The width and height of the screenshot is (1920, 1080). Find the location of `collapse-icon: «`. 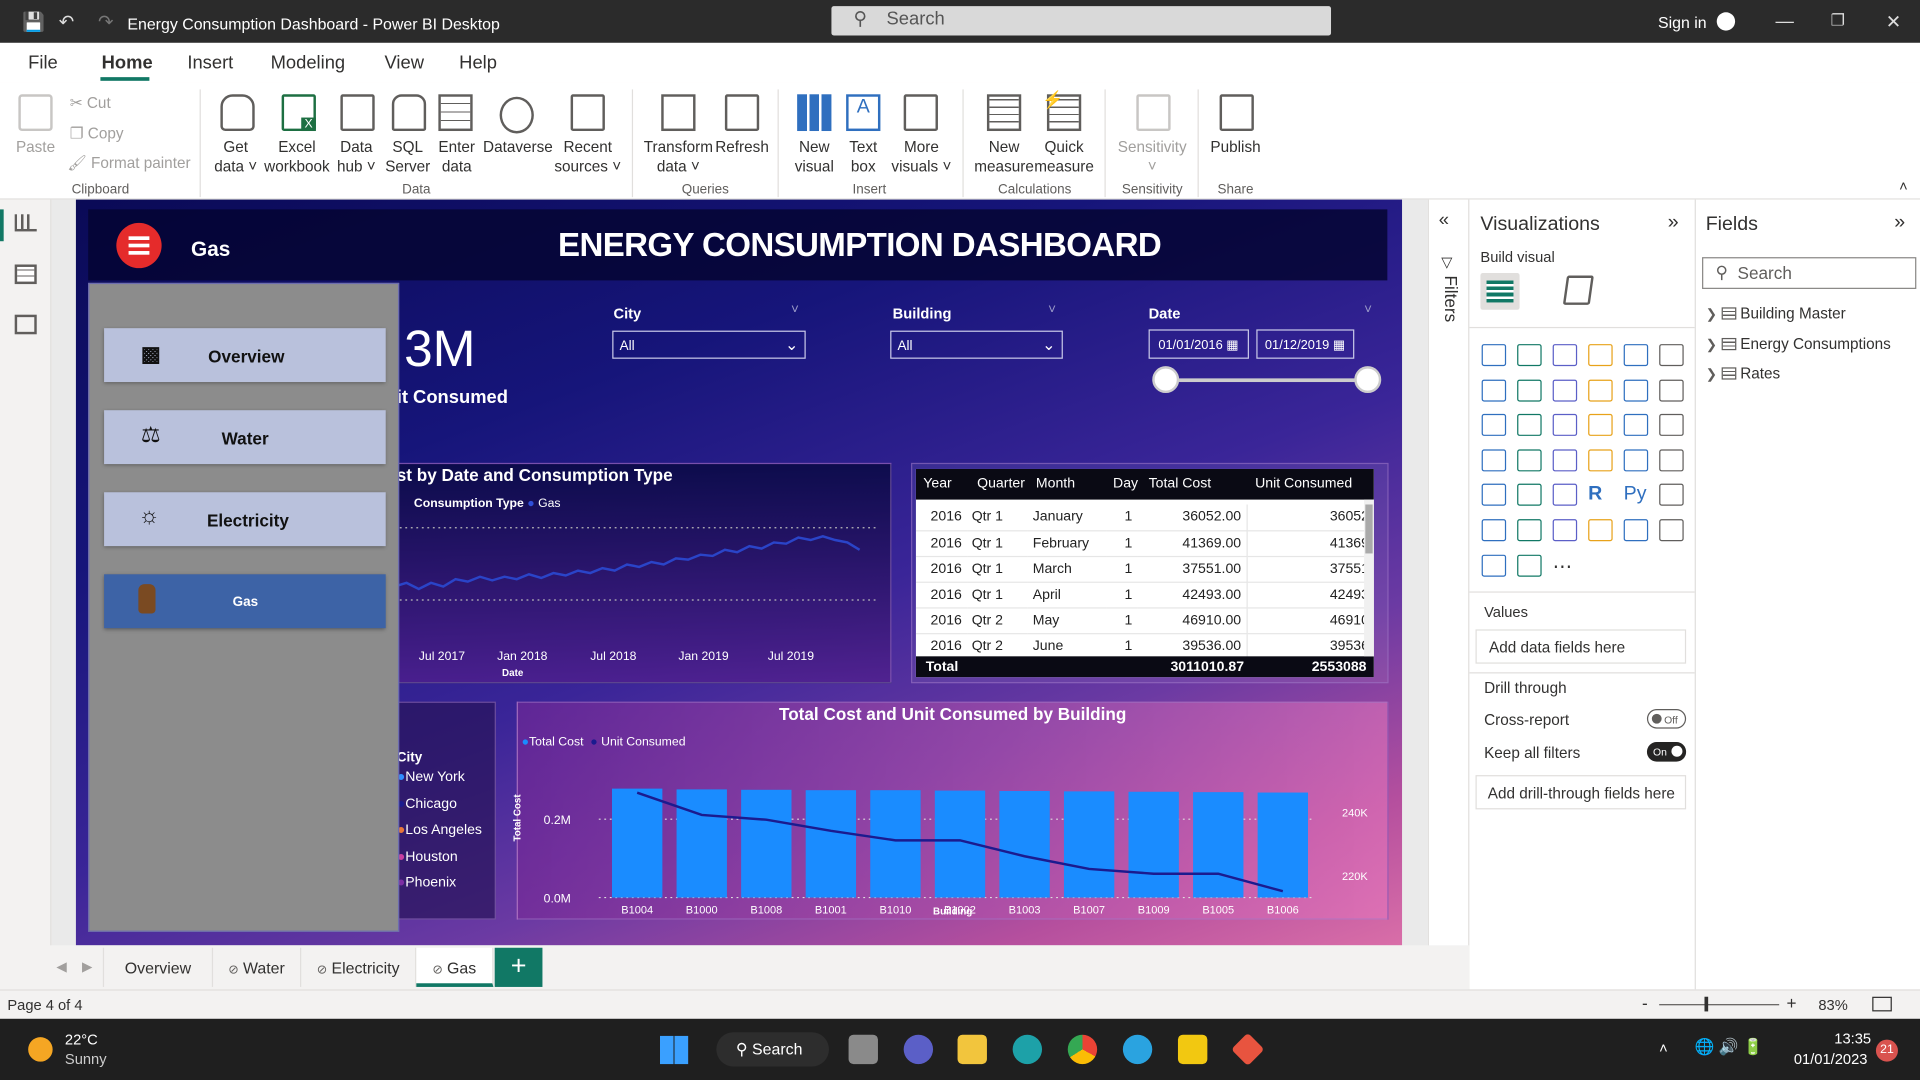

collapse-icon: « is located at coordinates (1444, 219).